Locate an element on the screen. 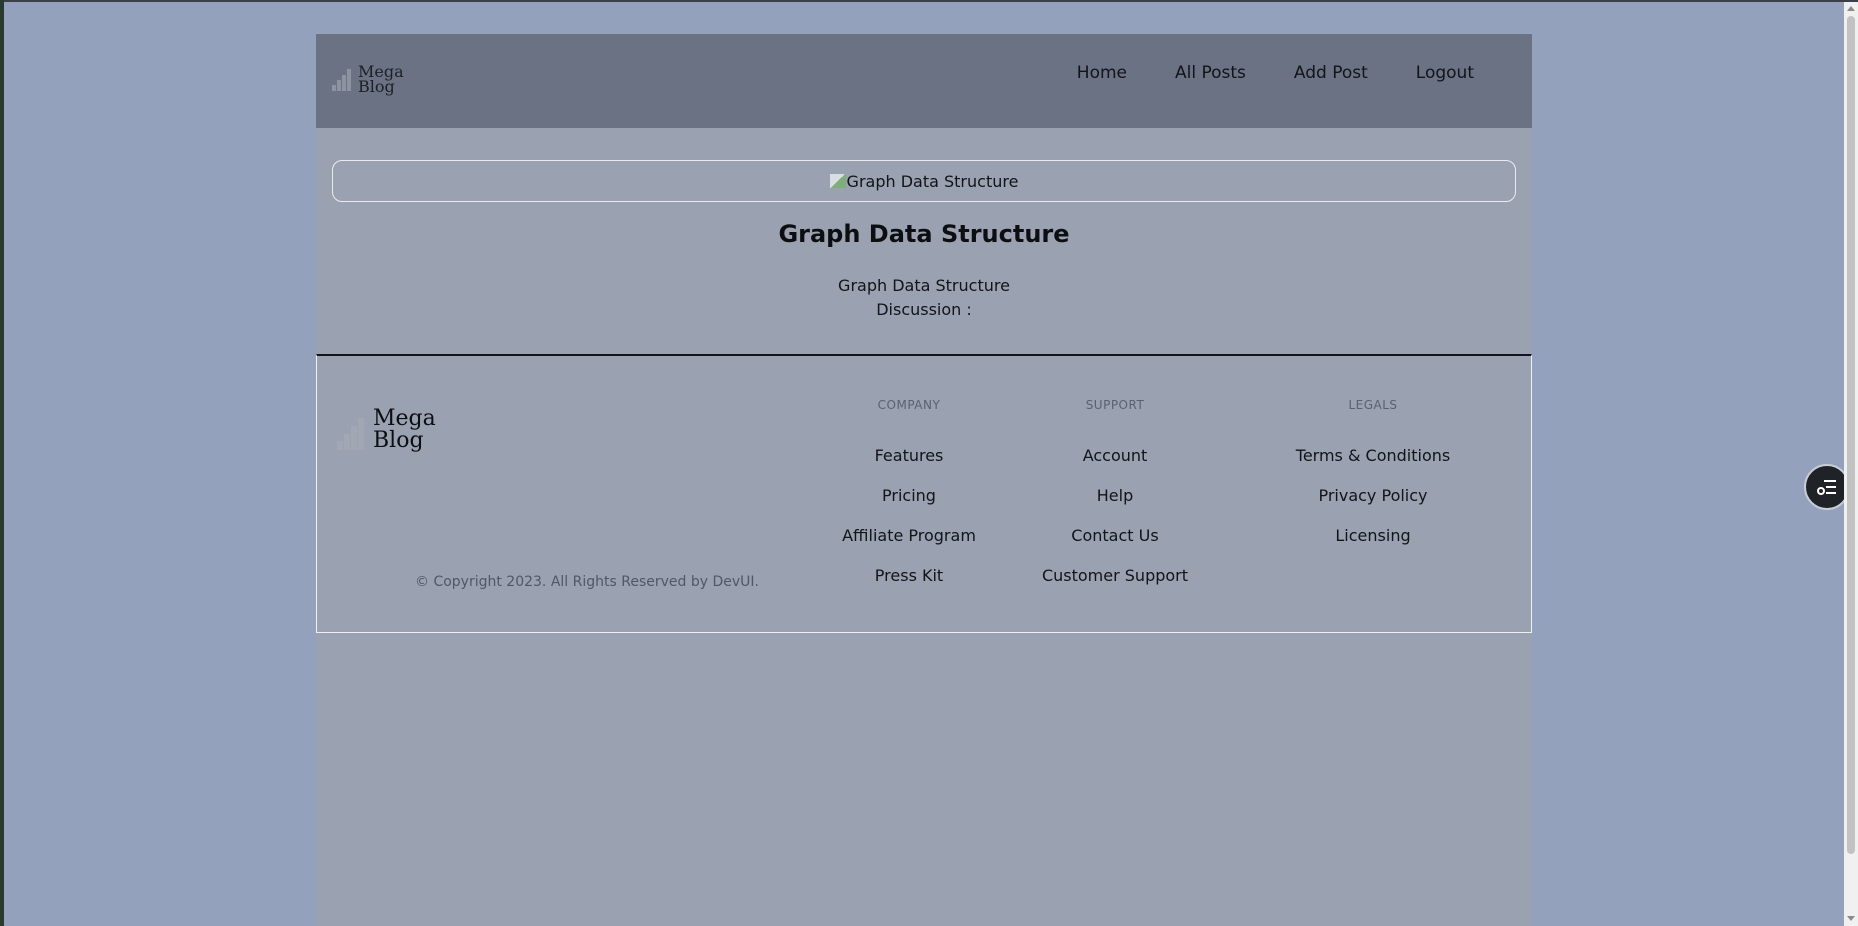 This screenshot has width=1858, height=926. footer-link-contact-us: Contact Us is located at coordinates (1115, 546).